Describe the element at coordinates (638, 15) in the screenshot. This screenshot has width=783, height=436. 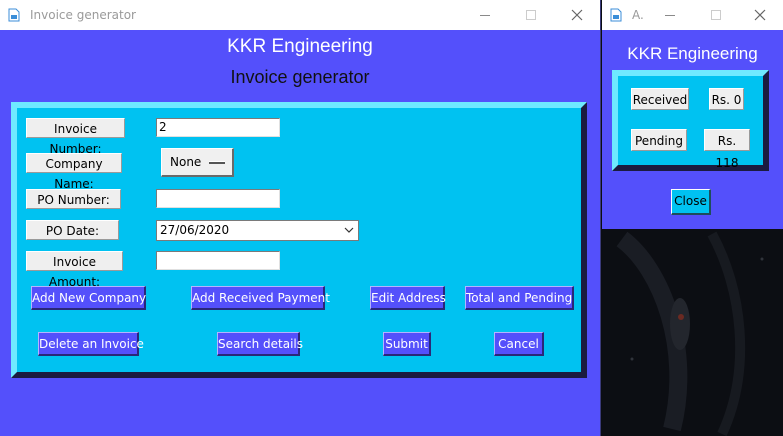
I see `side-window-title: A.` at that location.